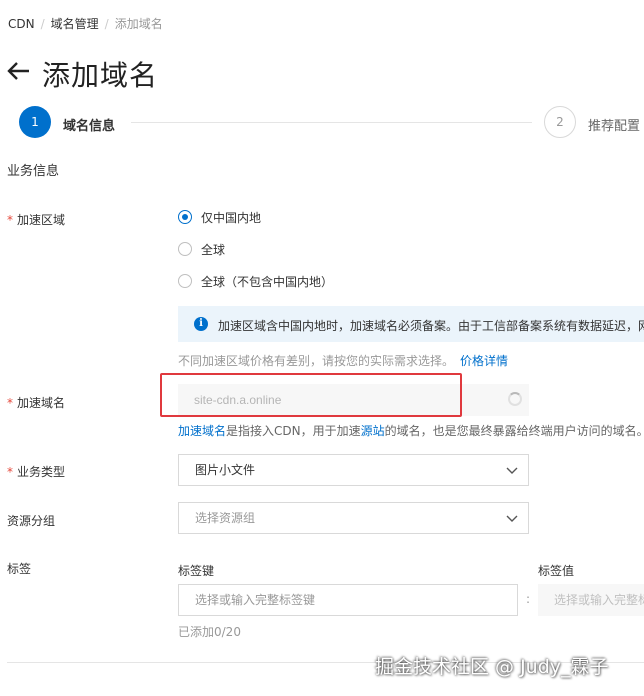 This screenshot has height=696, width=644. I want to click on origin-help-link: 源站, so click(373, 431).